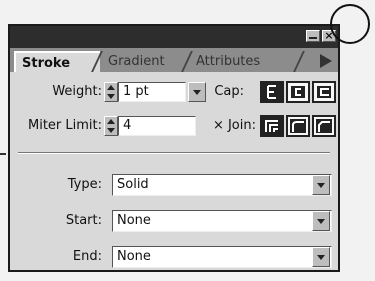 The image size is (375, 281). Describe the element at coordinates (326, 61) in the screenshot. I see `palette-menu-arrow-icon` at that location.